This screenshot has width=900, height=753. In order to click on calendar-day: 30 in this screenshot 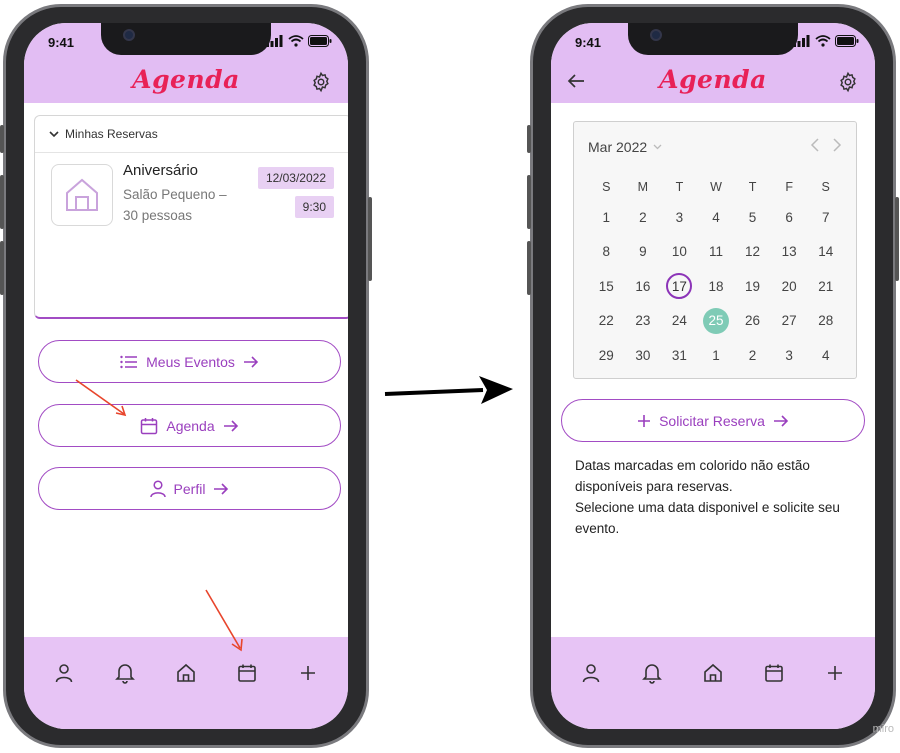, I will do `click(643, 355)`.